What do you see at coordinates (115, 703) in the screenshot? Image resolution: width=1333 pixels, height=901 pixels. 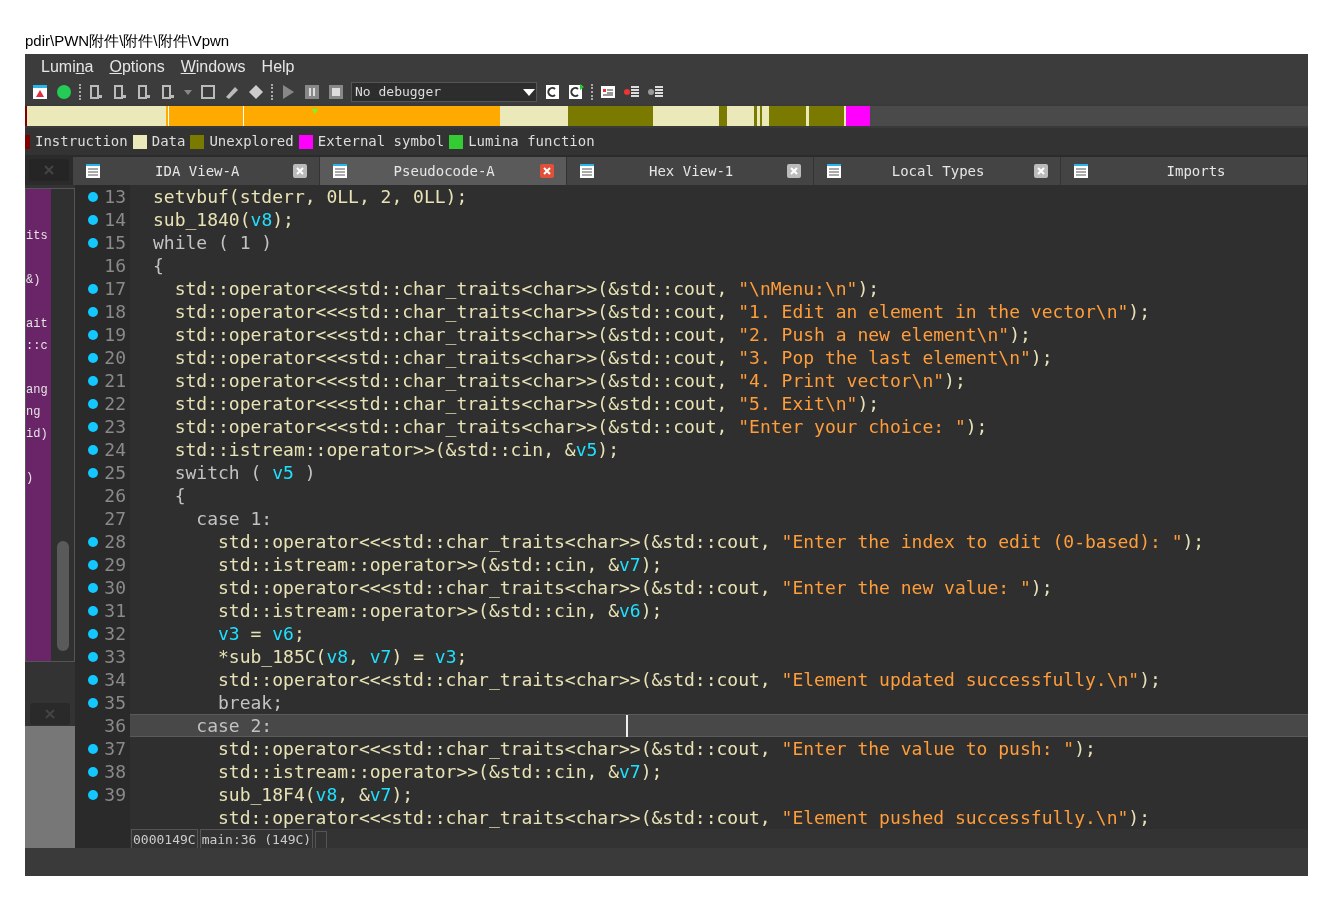 I see `line-number: 35` at bounding box center [115, 703].